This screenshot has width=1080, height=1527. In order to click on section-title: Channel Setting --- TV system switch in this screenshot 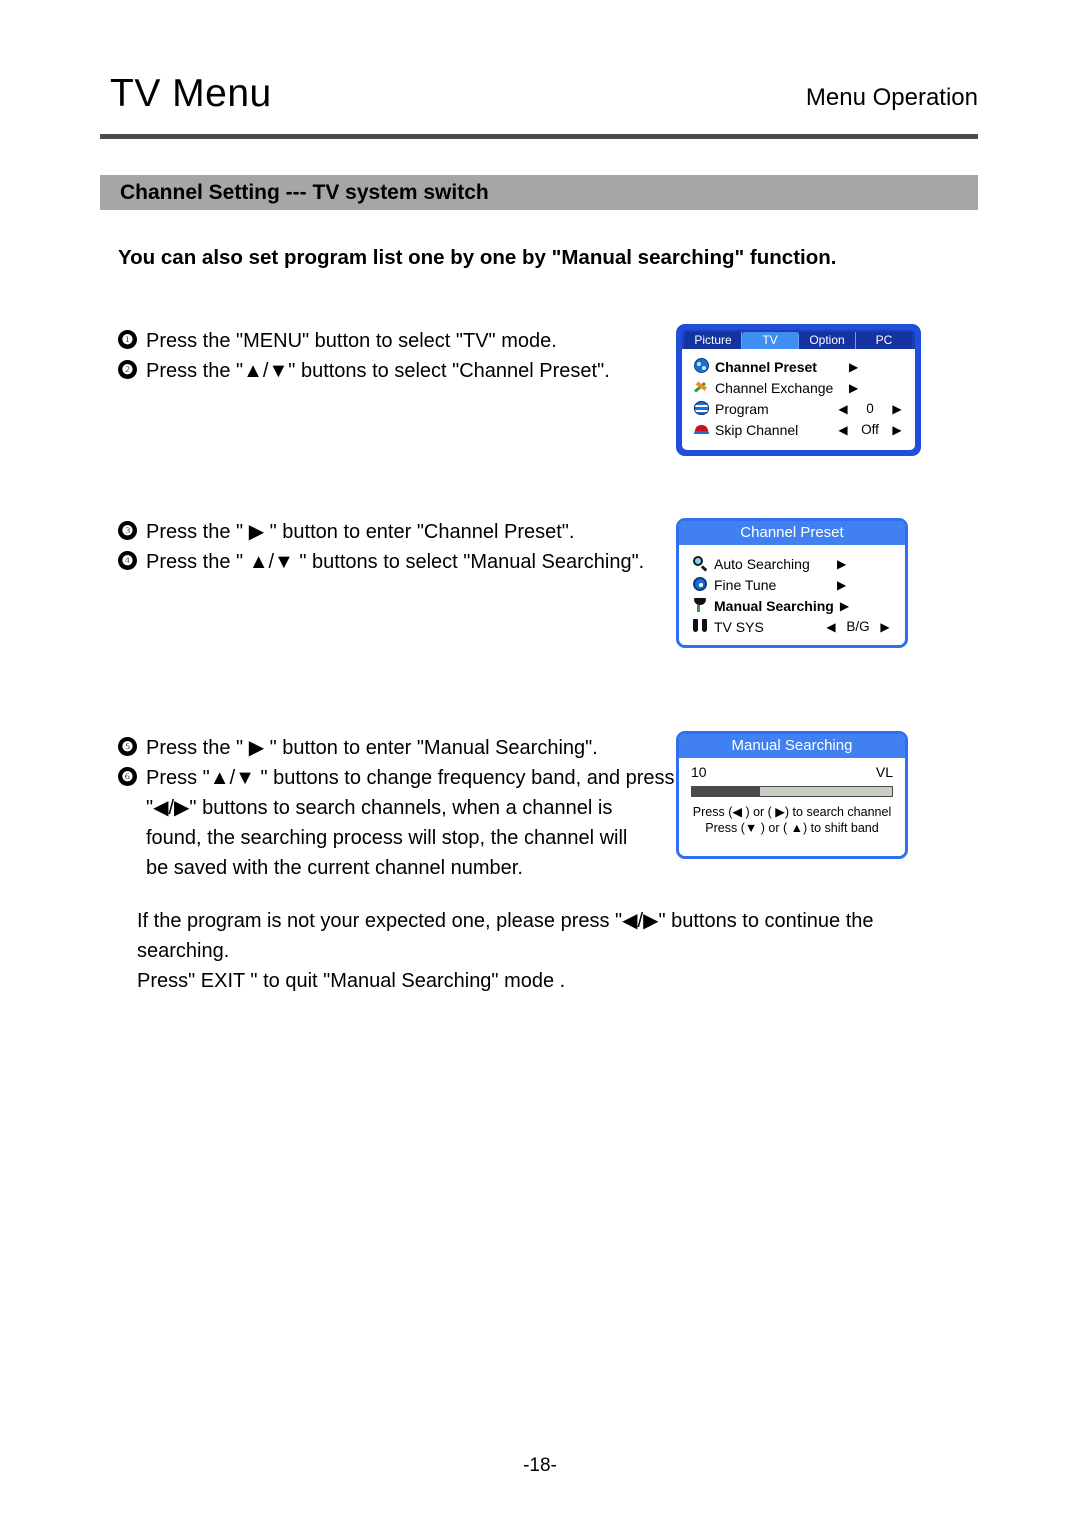, I will do `click(304, 192)`.